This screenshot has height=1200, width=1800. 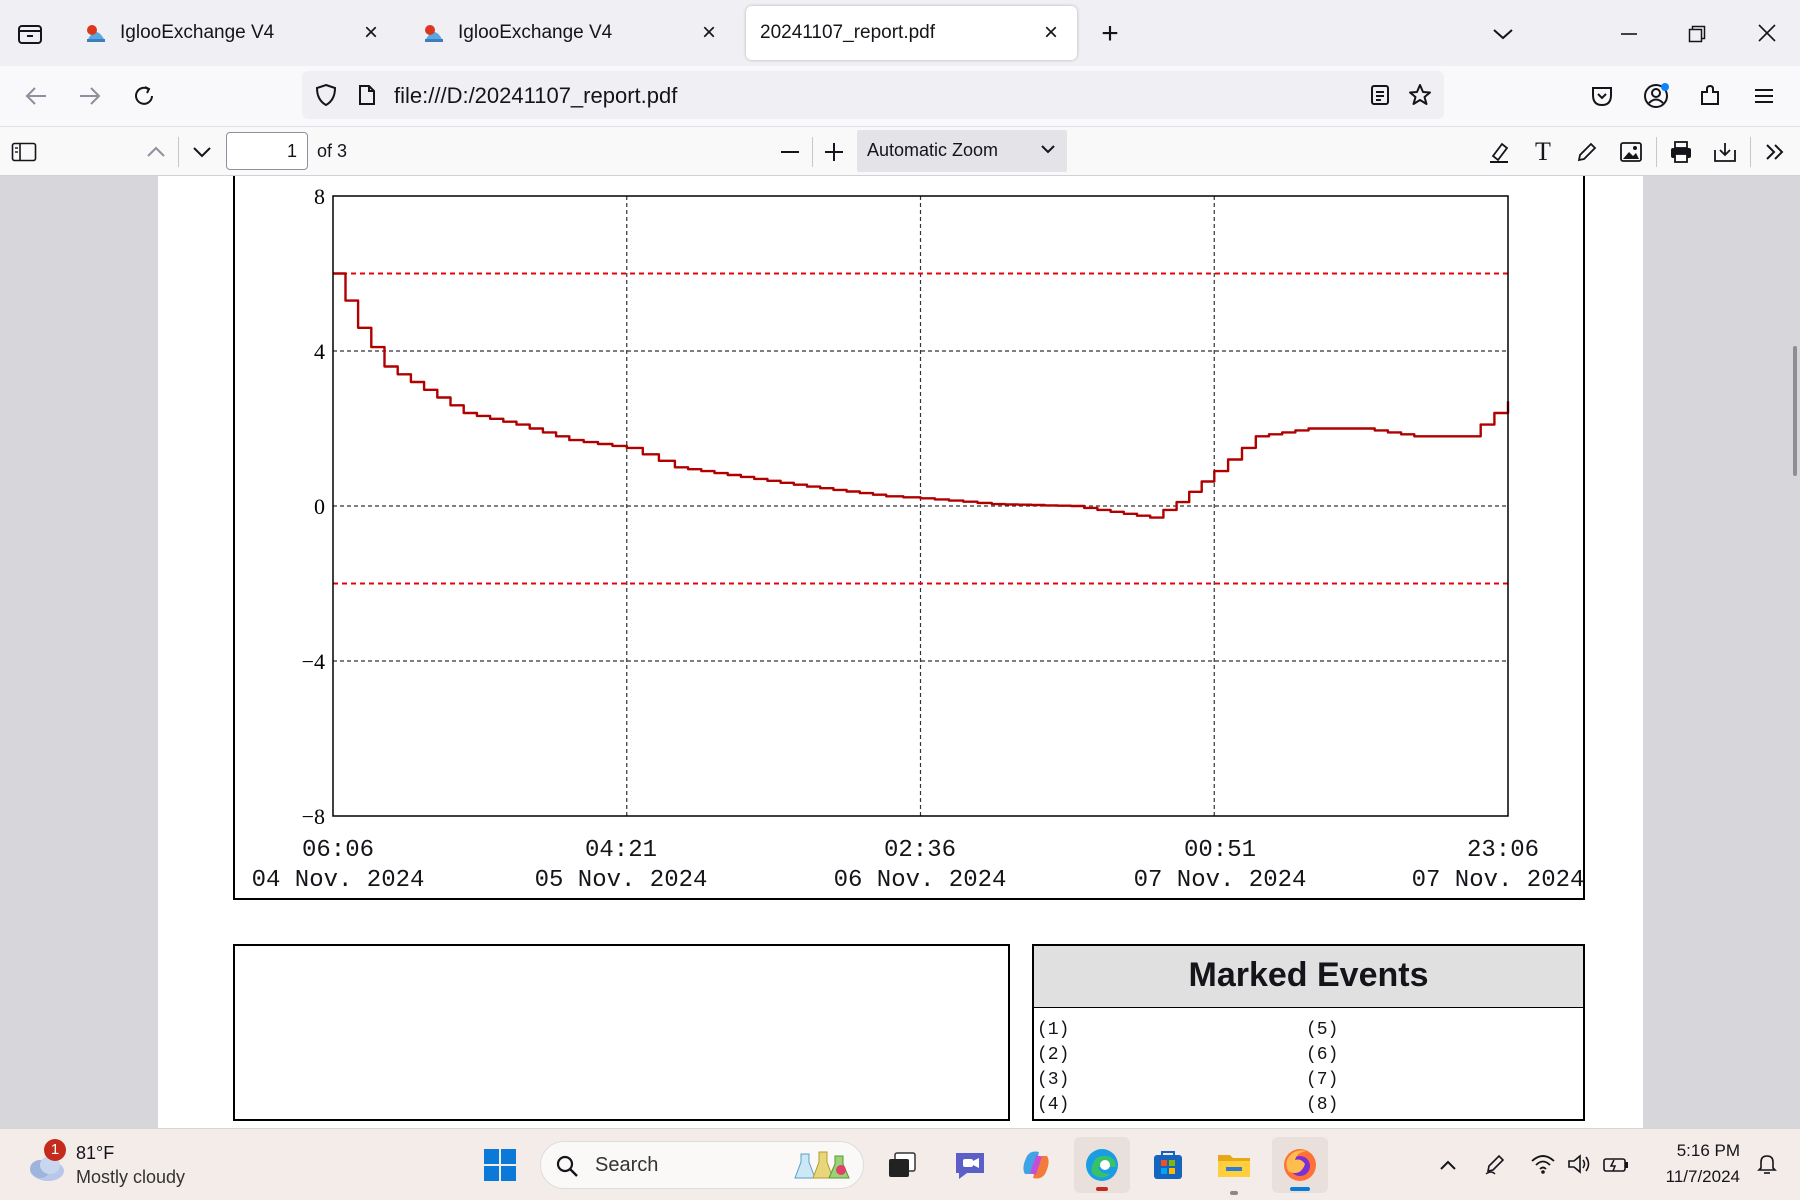 I want to click on next-page-chevron-icon, so click(x=202, y=152).